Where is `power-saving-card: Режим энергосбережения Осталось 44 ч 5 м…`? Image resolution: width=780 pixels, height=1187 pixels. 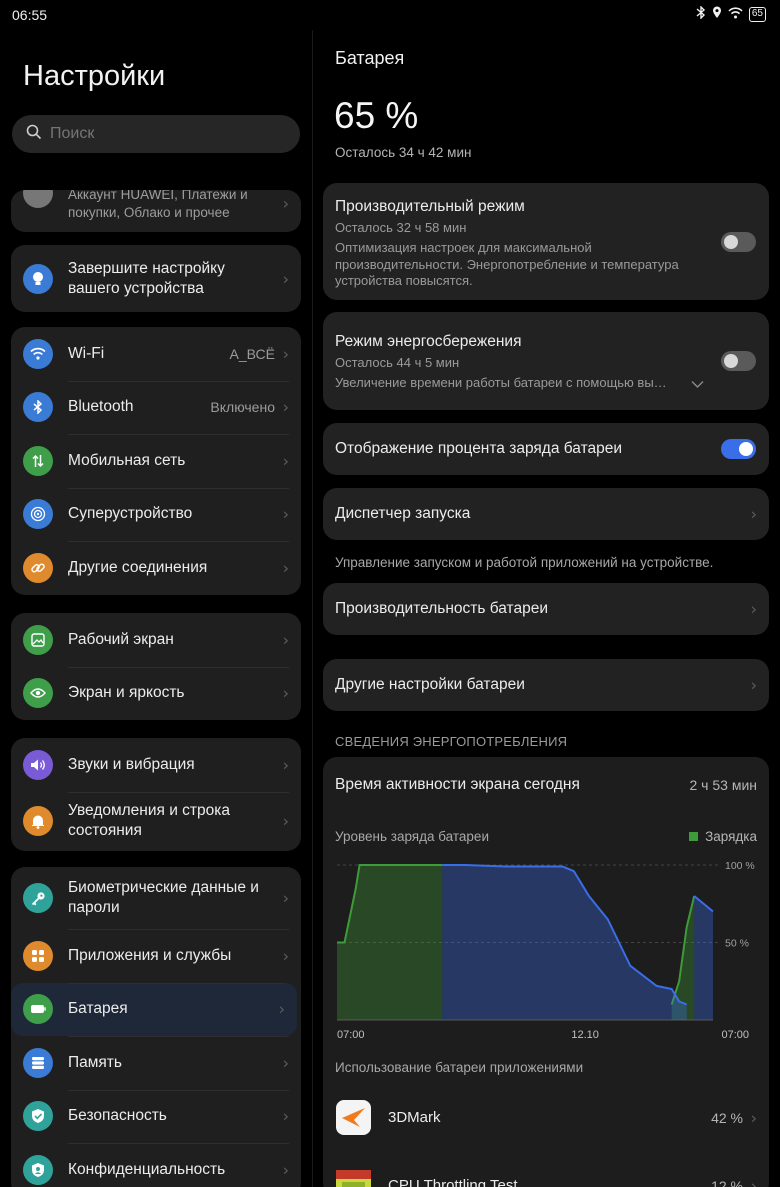 power-saving-card: Режим энергосбережения Осталось 44 ч 5 м… is located at coordinates (546, 361).